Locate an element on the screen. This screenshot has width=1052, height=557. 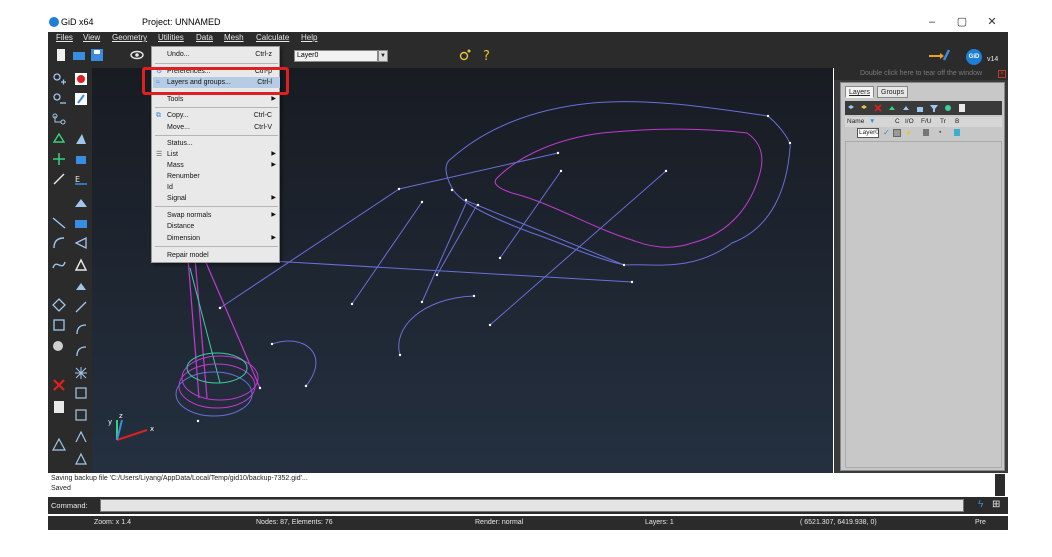
col-name: Name is located at coordinates (855, 121).